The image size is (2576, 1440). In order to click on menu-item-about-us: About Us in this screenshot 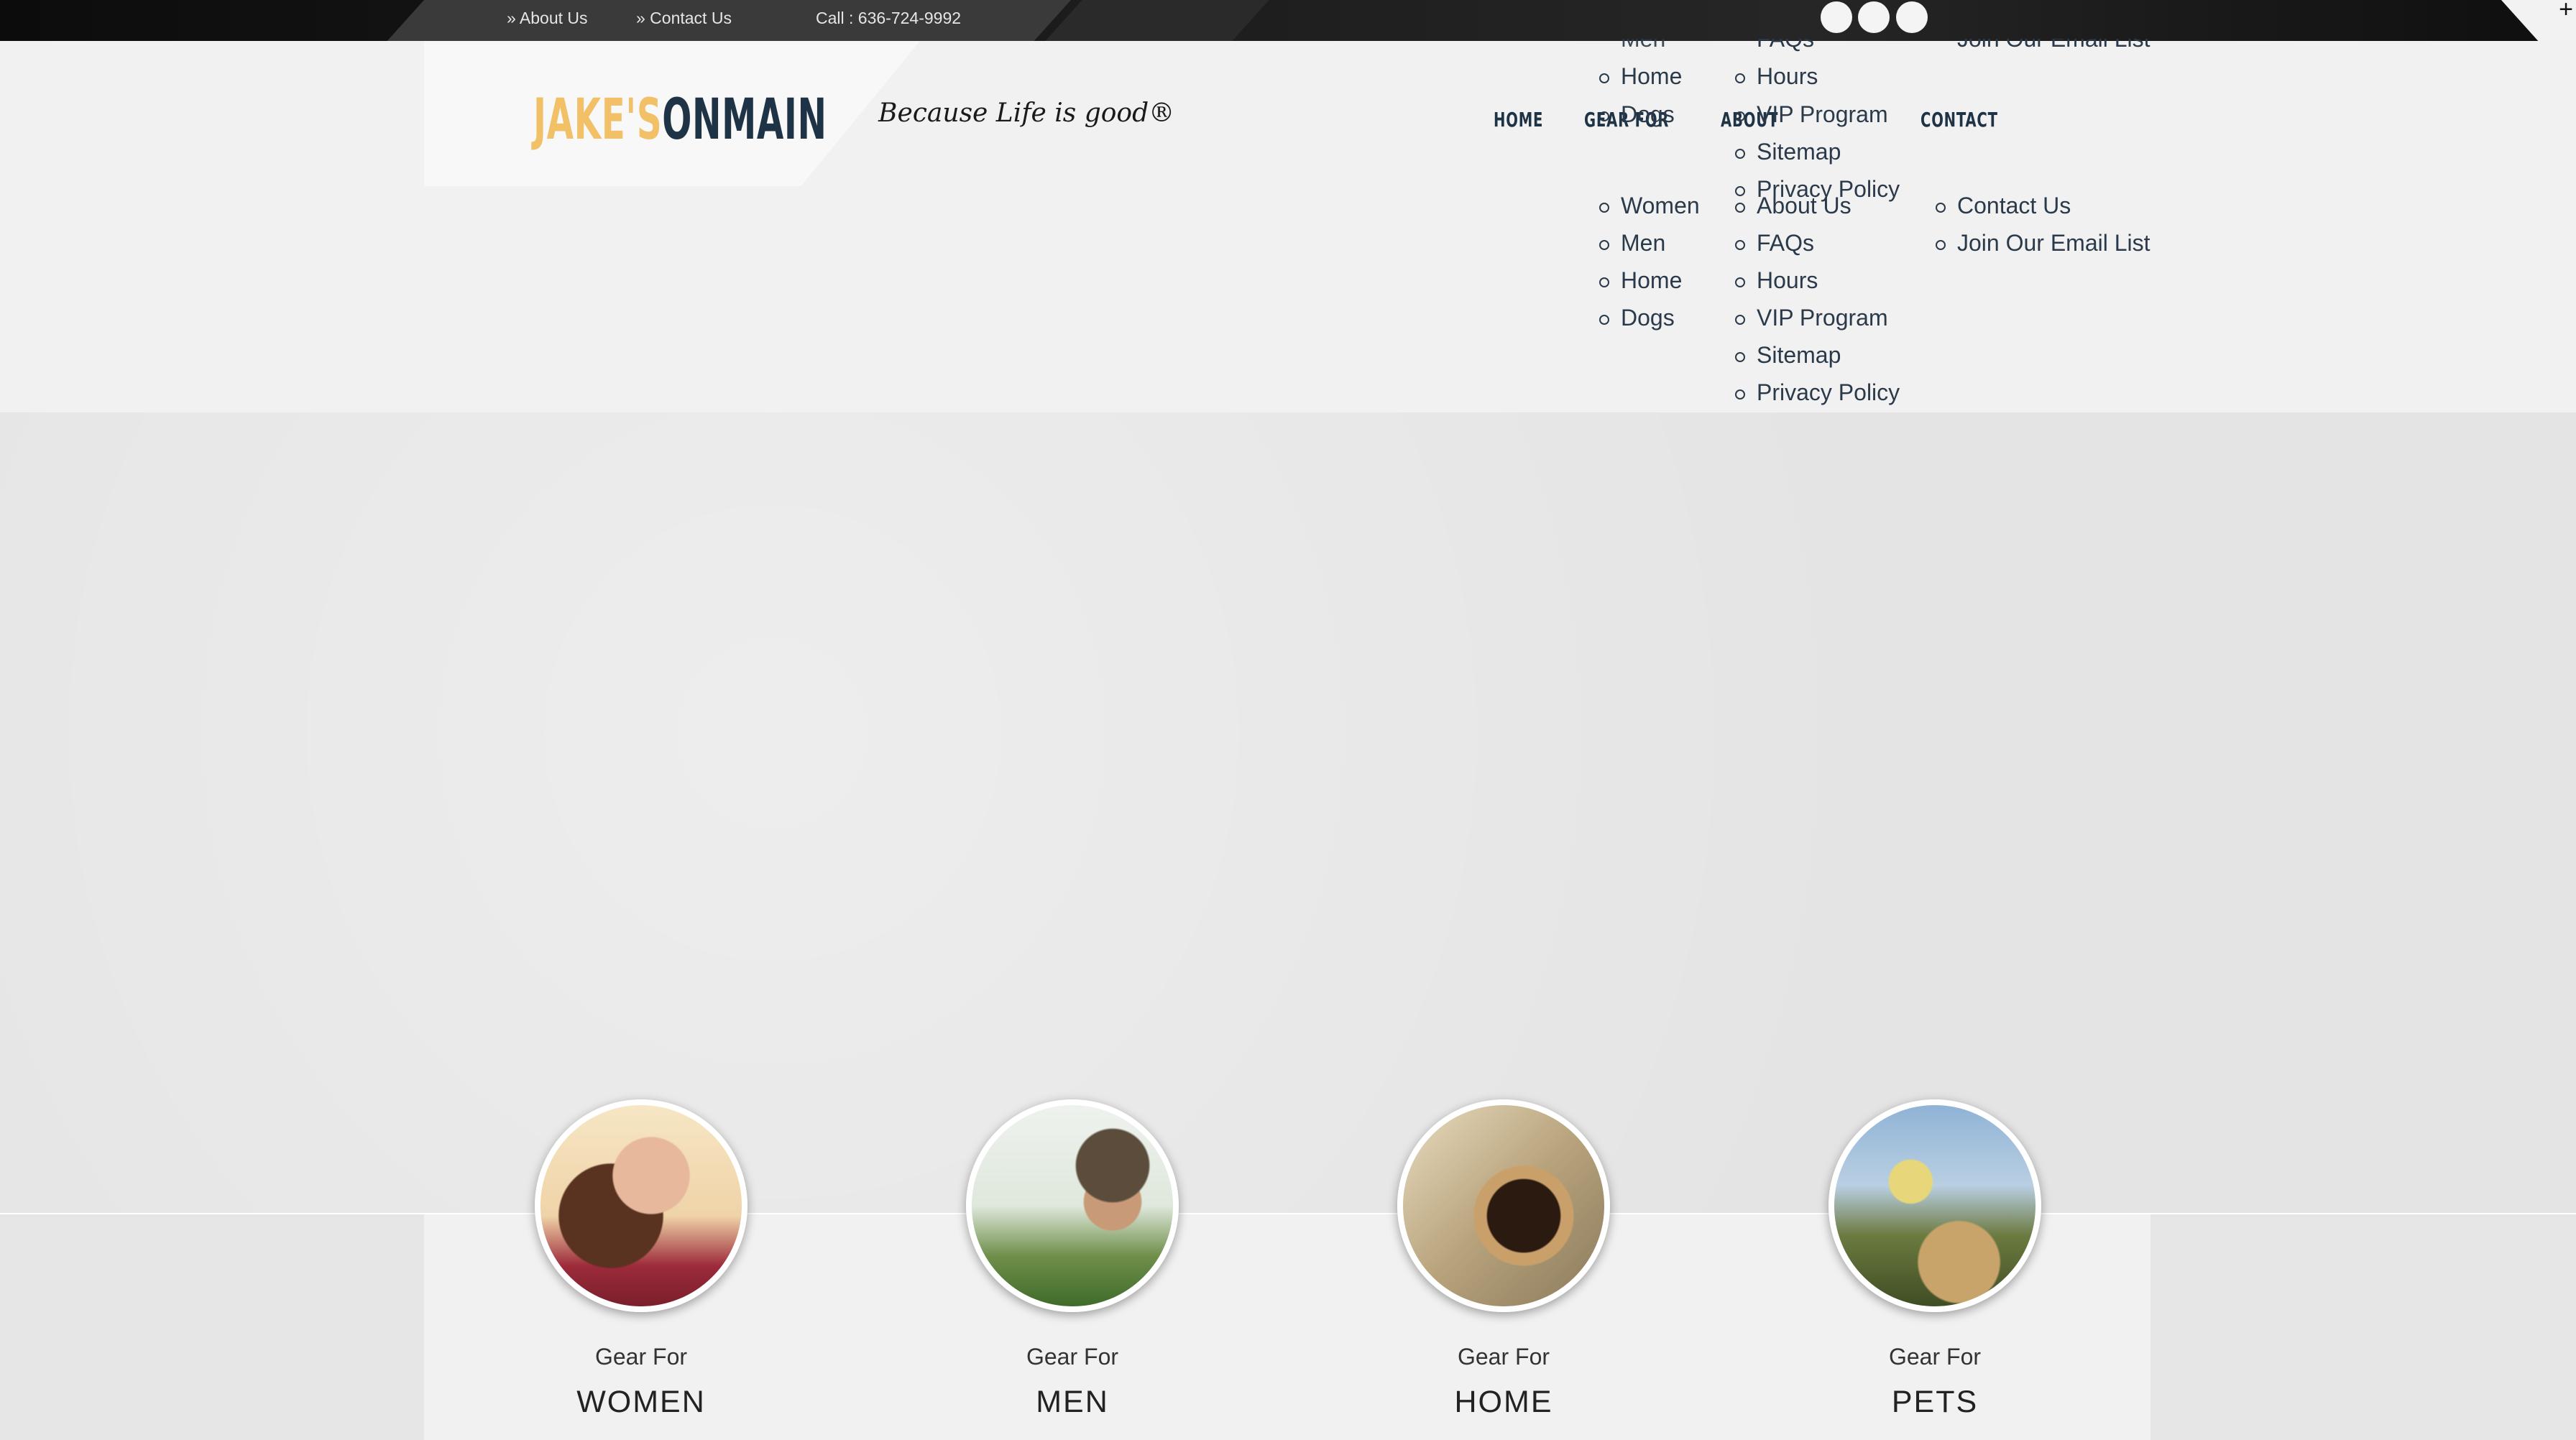, I will do `click(1793, 206)`.